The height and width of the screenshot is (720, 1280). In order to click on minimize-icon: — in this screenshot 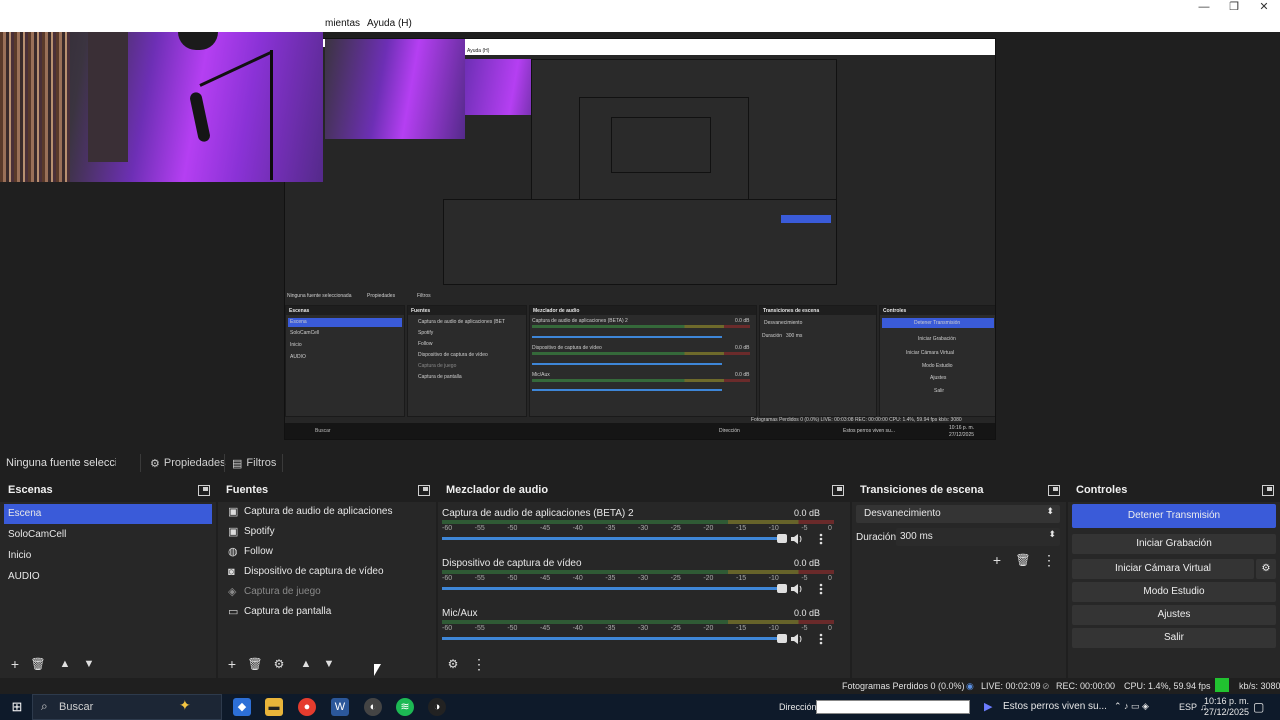, I will do `click(1204, 8)`.